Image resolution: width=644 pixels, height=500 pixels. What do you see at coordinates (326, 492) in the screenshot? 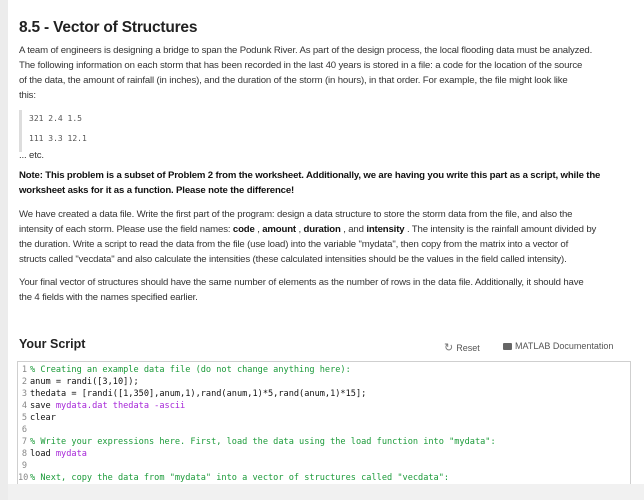
I see `page-footer-bg` at bounding box center [326, 492].